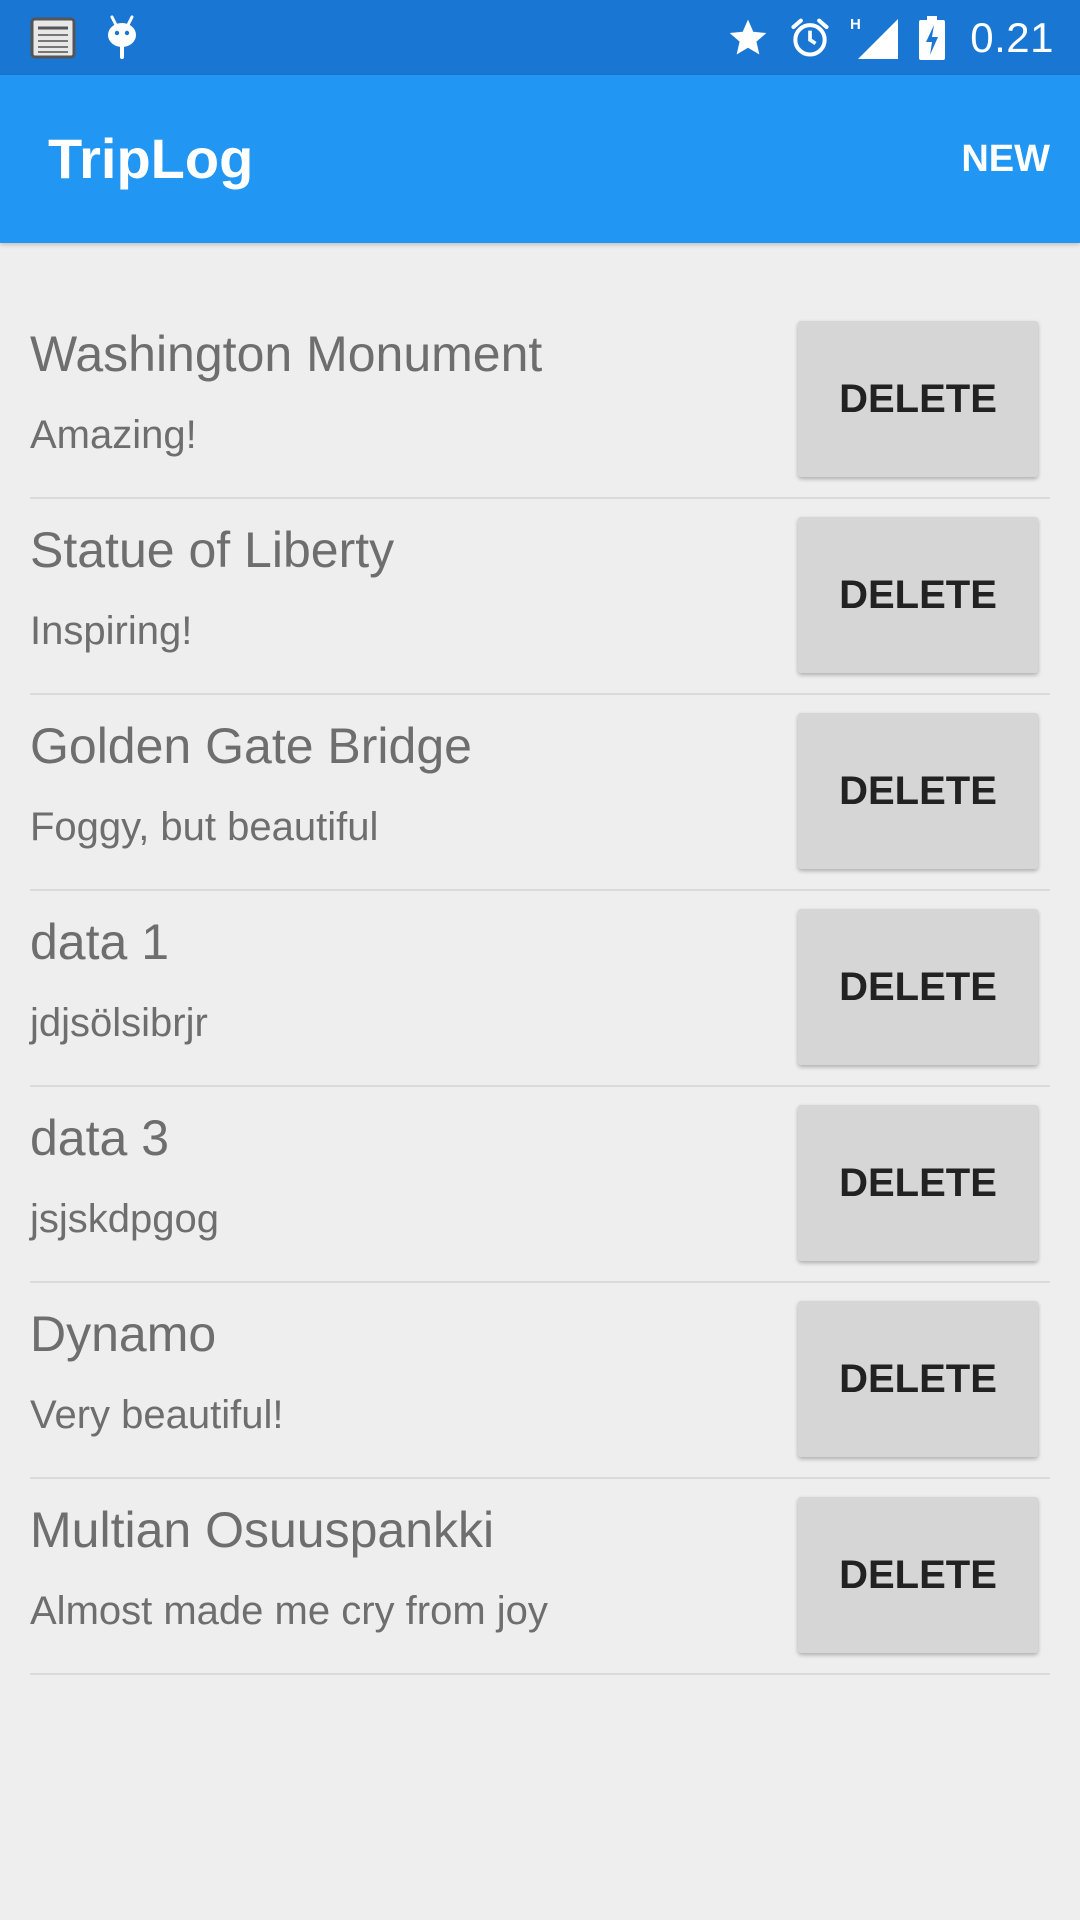 The width and height of the screenshot is (1080, 1920). Describe the element at coordinates (540, 1381) in the screenshot. I see `list-item: Dynamo Very beautiful! DELETE` at that location.